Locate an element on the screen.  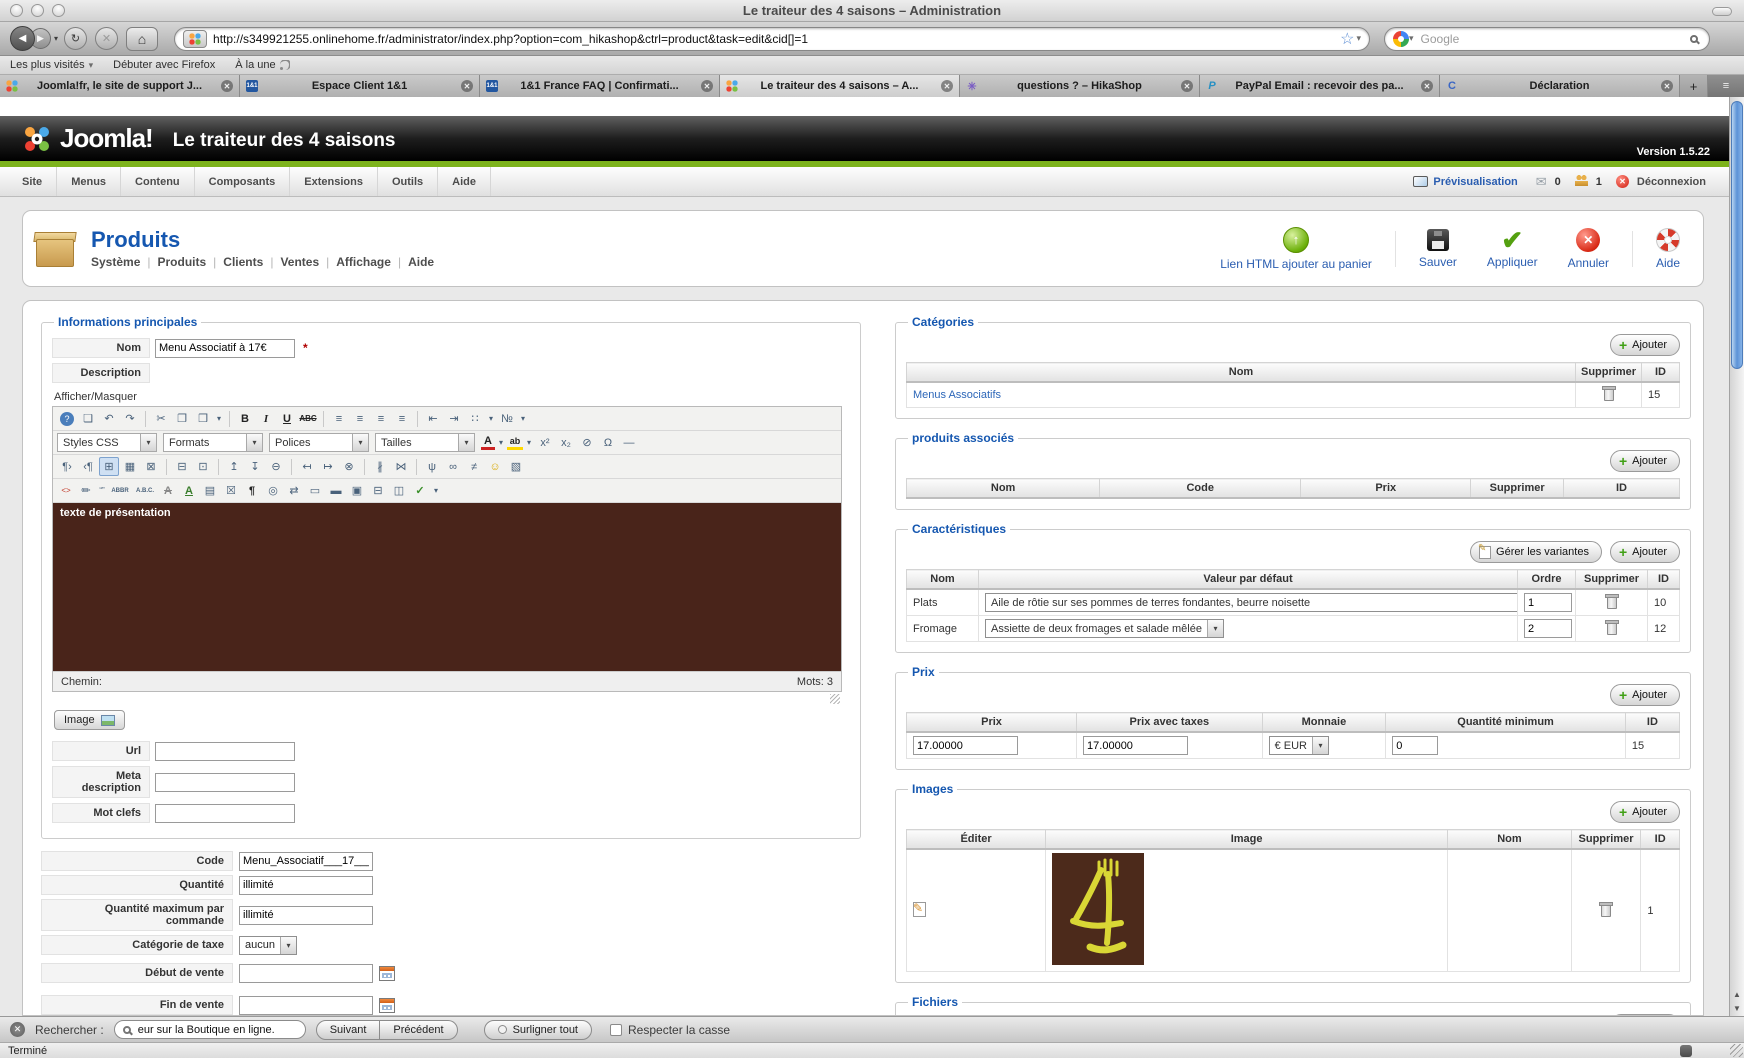
tab-list-button: ≡ is located at coordinates (1726, 86).